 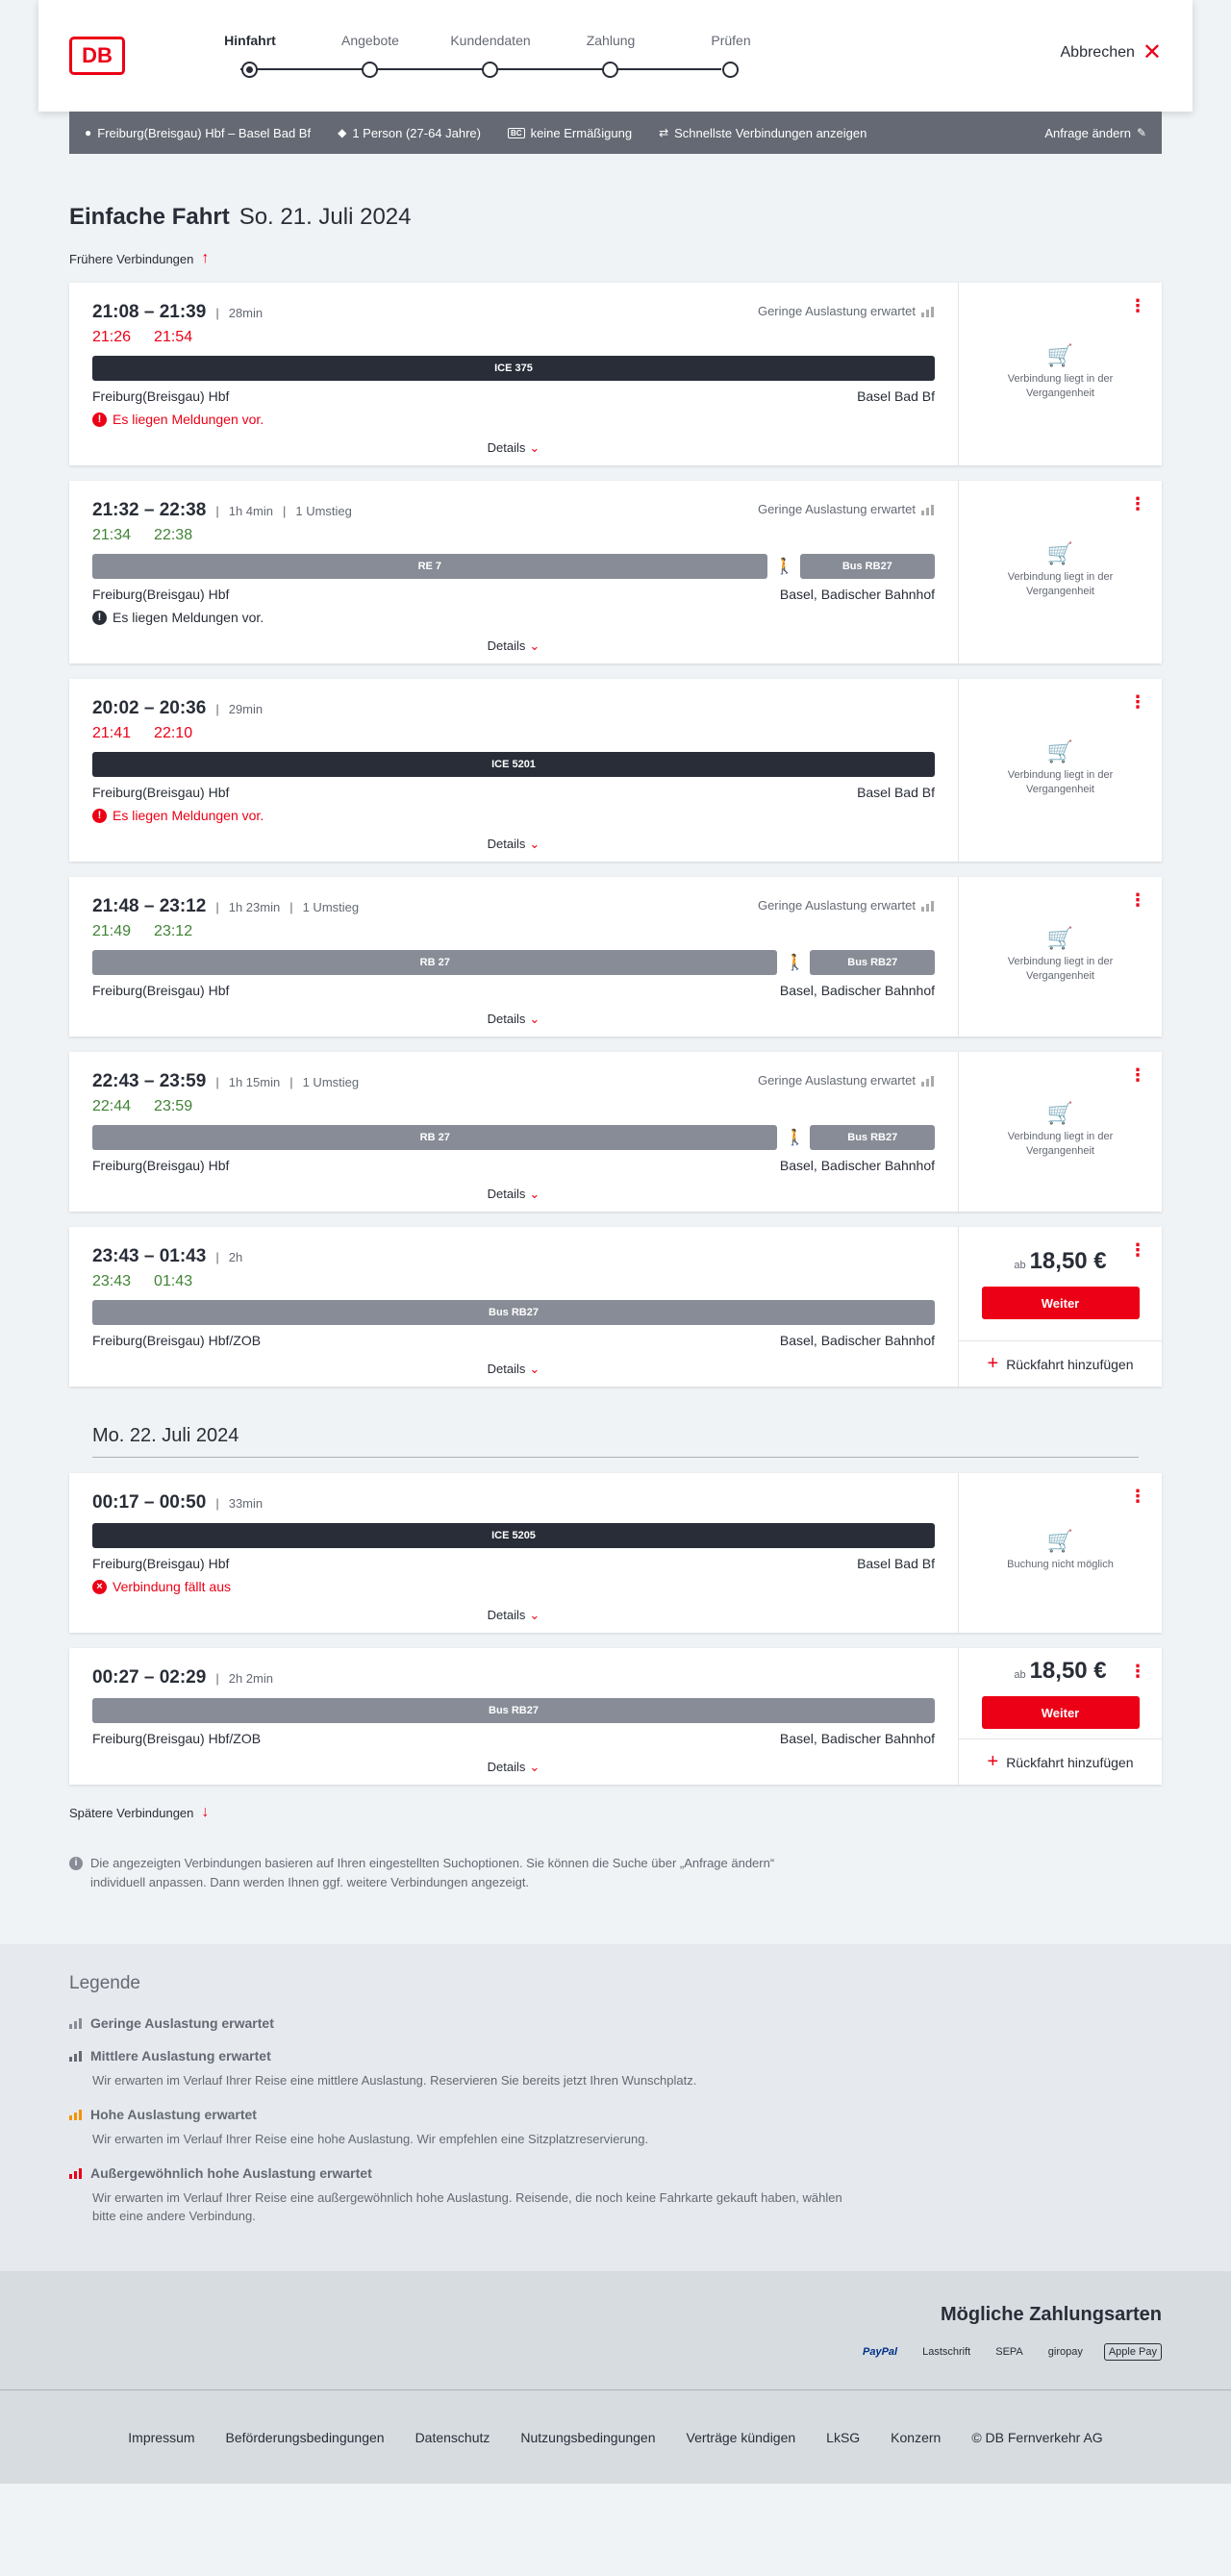 What do you see at coordinates (1051, 2314) in the screenshot?
I see `payment-title: Mögliche Zahlungsarten` at bounding box center [1051, 2314].